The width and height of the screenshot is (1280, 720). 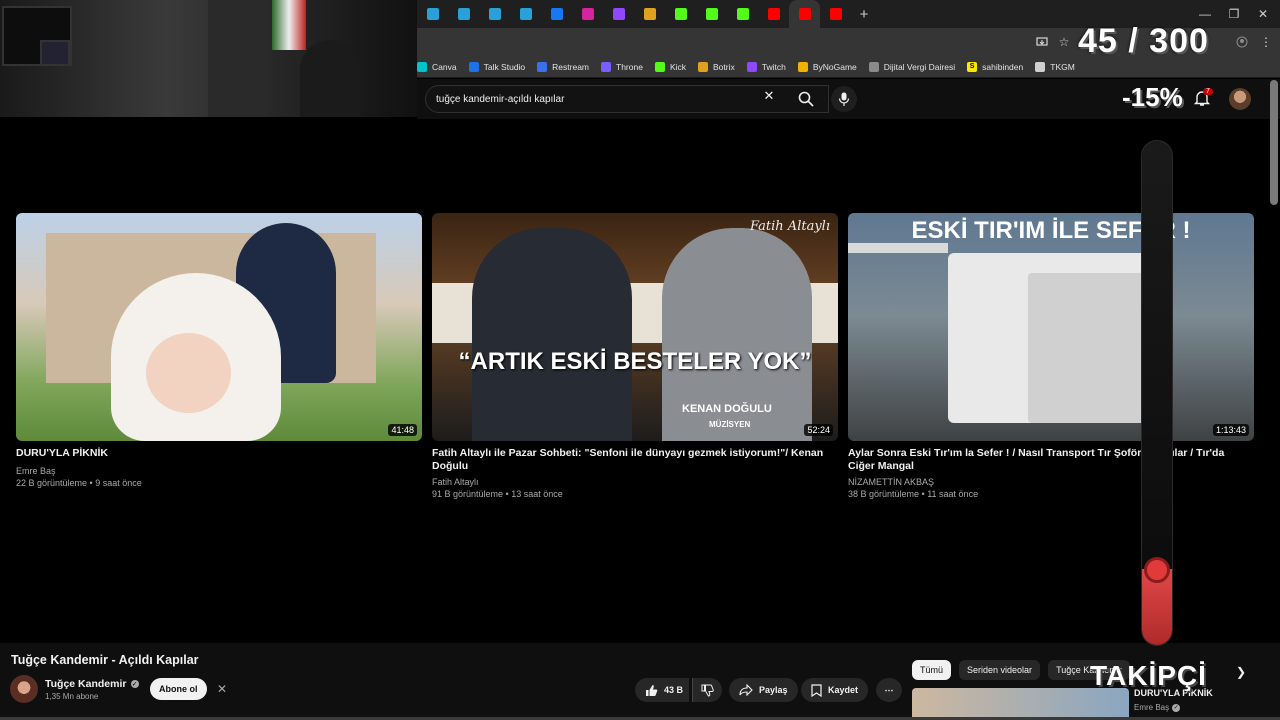 I want to click on facebook-icon, so click(x=556, y=14).